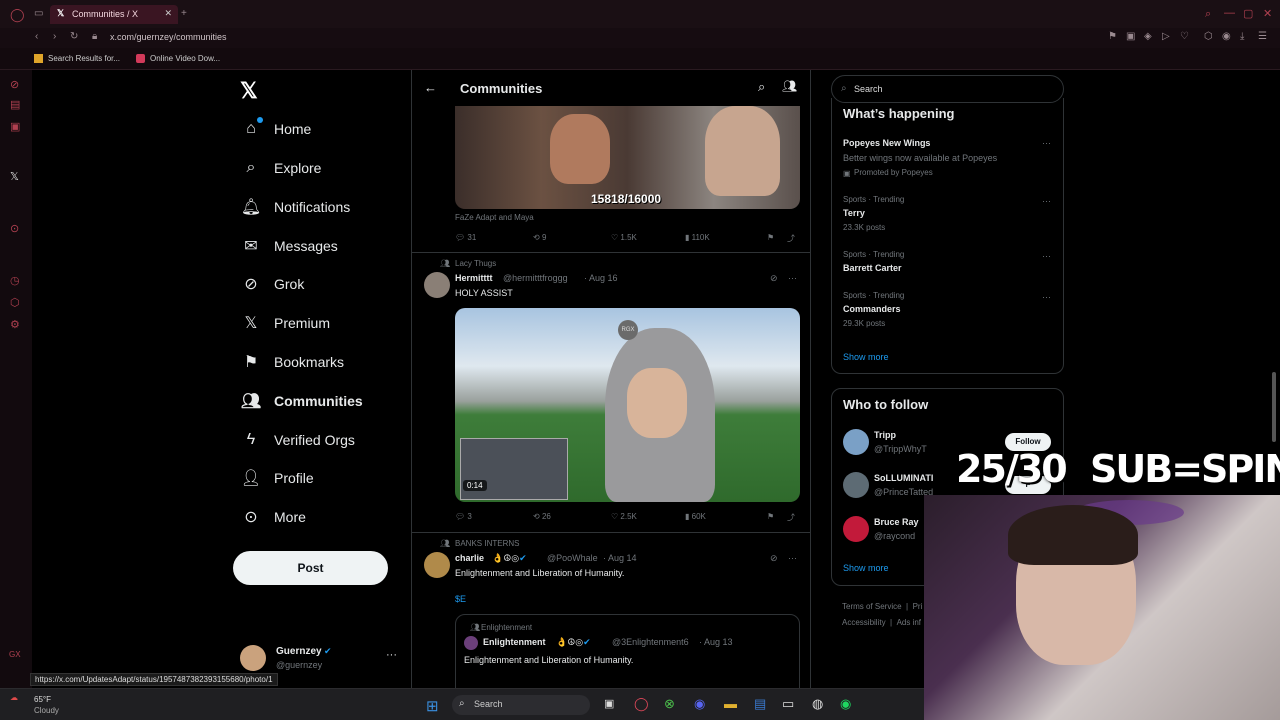 Image resolution: width=1280 pixels, height=720 pixels. Describe the element at coordinates (295, 207) in the screenshot. I see `nav-notifications: 🔔︎ Notifications` at that location.